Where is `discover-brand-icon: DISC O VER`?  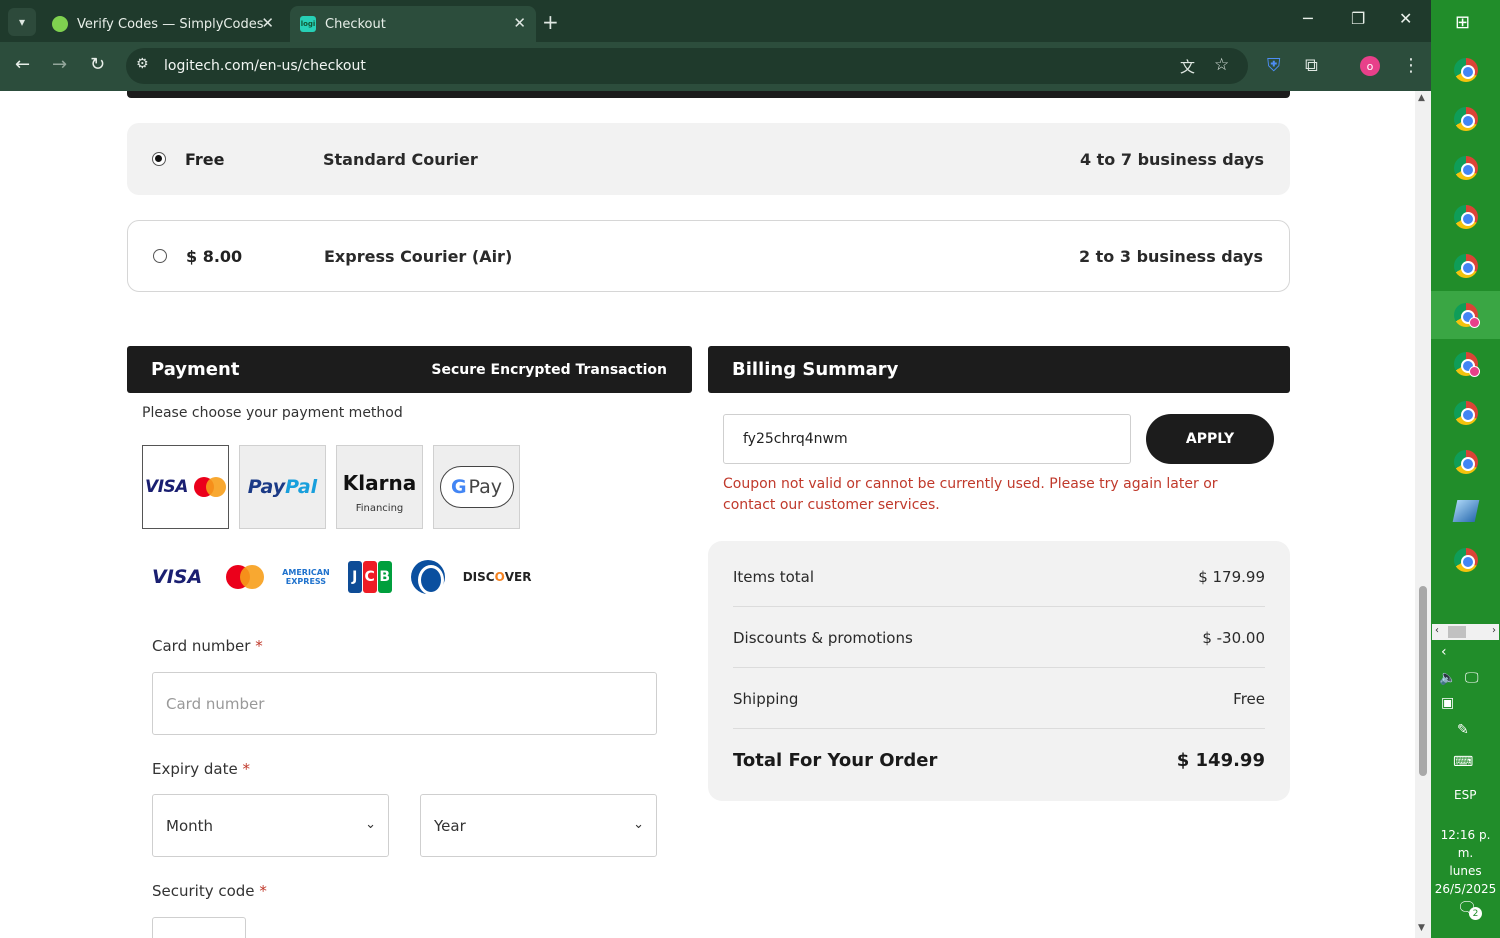
discover-brand-icon: DISC O VER is located at coordinates (497, 577).